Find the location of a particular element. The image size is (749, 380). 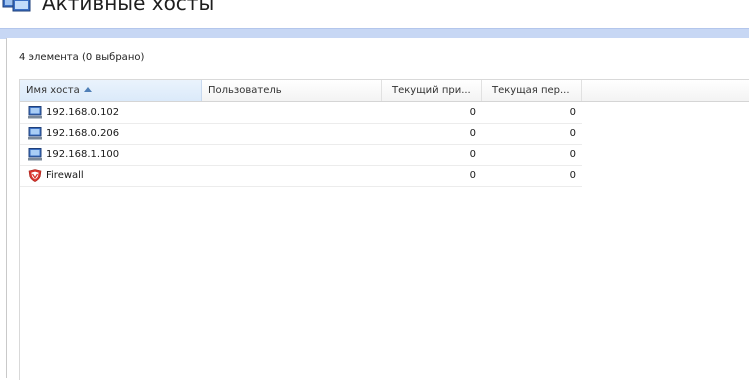

column-header-label: Пользователь is located at coordinates (245, 90).